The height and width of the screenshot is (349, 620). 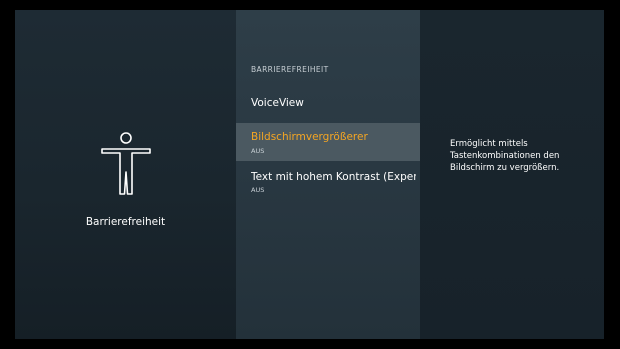 I want to click on menu-item-title: VoiceView, so click(x=277, y=103).